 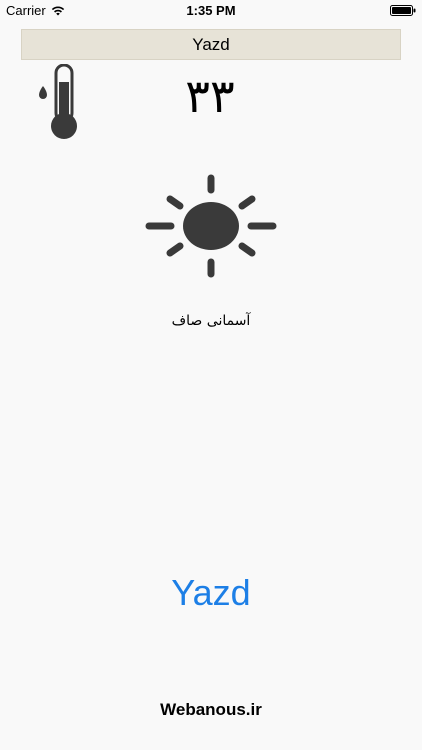 I want to click on city-link: Yazd, so click(x=211, y=593).